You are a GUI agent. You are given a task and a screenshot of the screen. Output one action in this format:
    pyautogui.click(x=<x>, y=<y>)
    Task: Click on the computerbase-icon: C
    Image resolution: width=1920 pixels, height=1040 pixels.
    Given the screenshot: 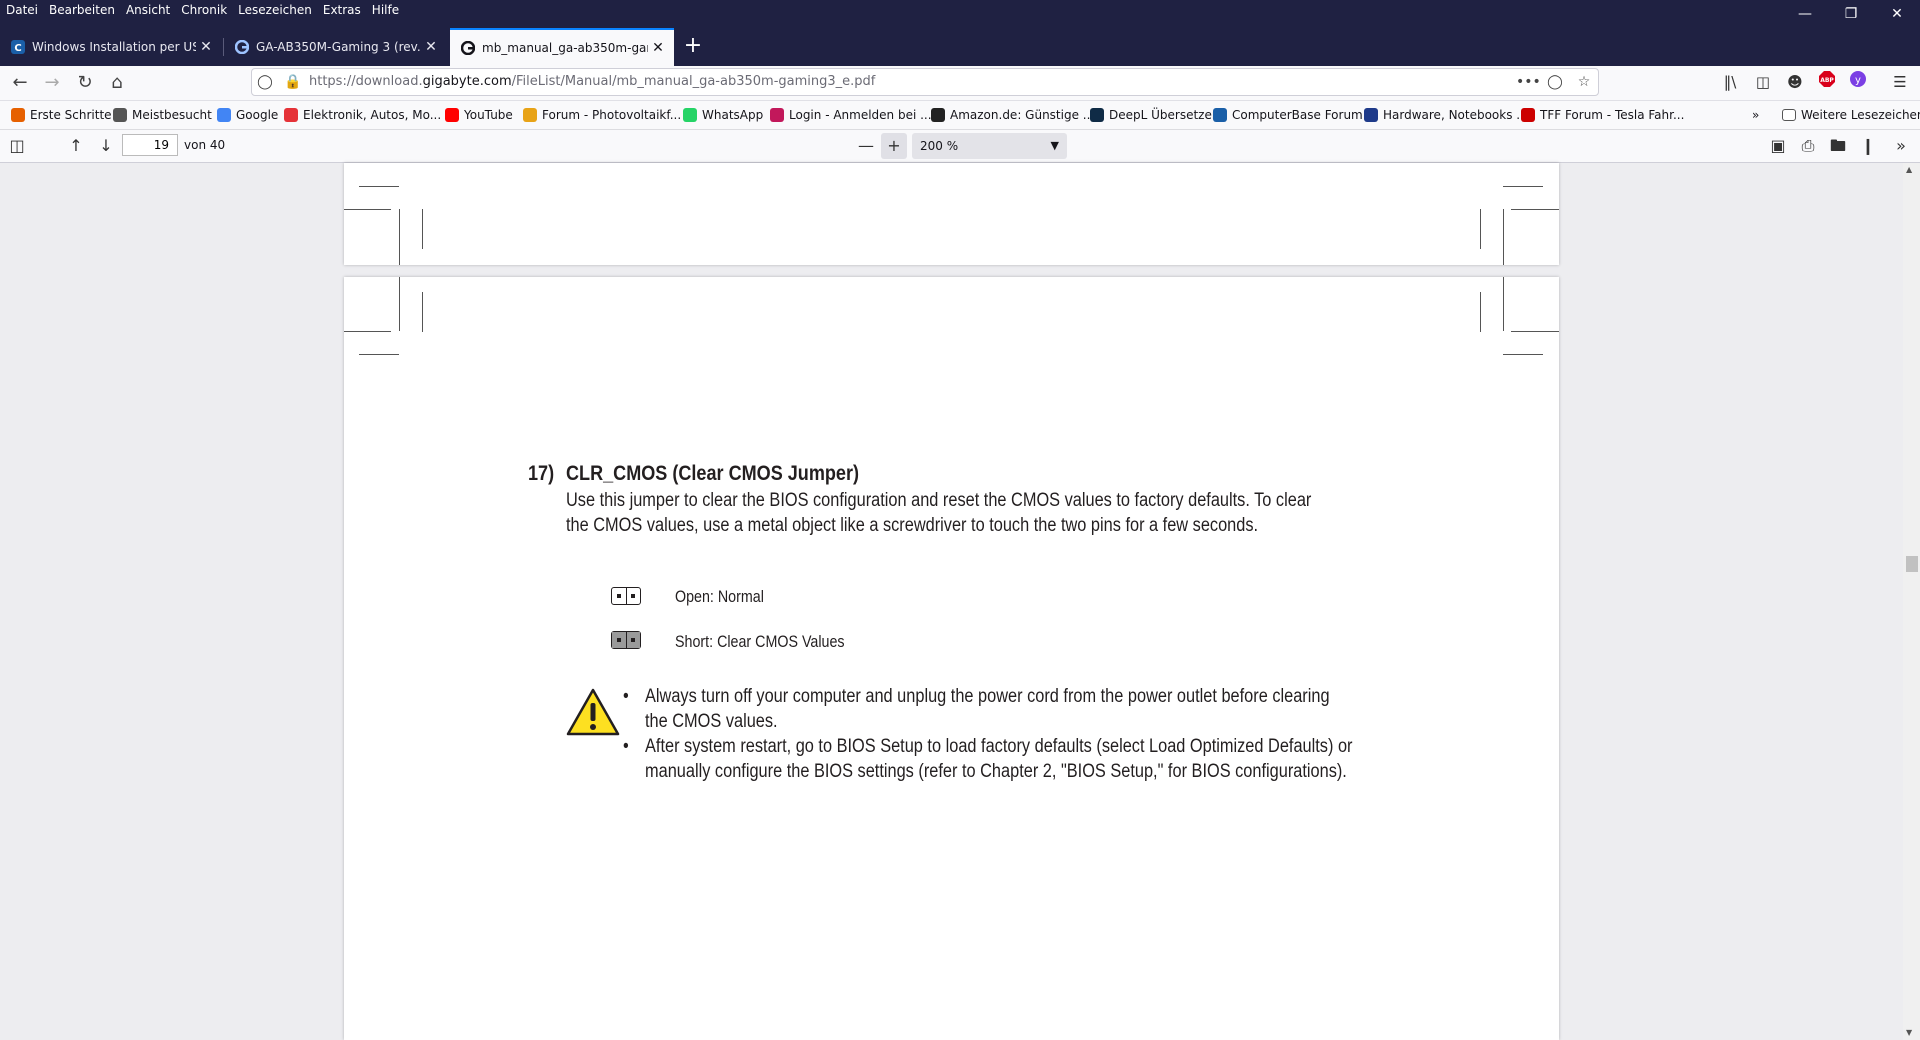 What is the action you would take?
    pyautogui.click(x=18, y=47)
    